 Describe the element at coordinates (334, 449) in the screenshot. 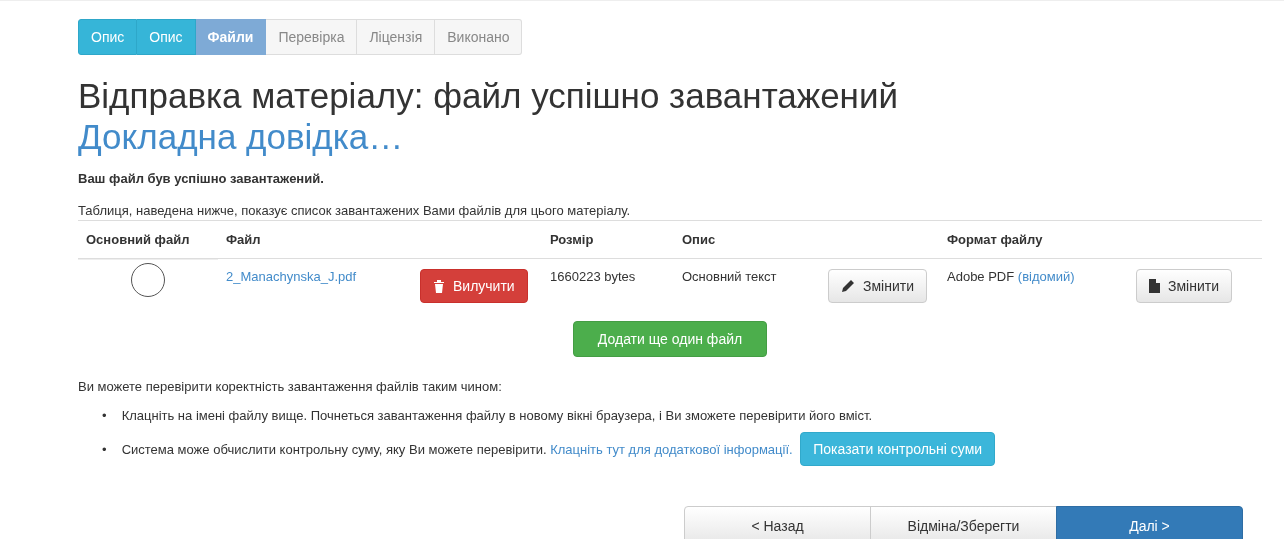

I see `bullet-text: Система може обчислити контрольну суму, яку Ви можете перевірити.` at that location.